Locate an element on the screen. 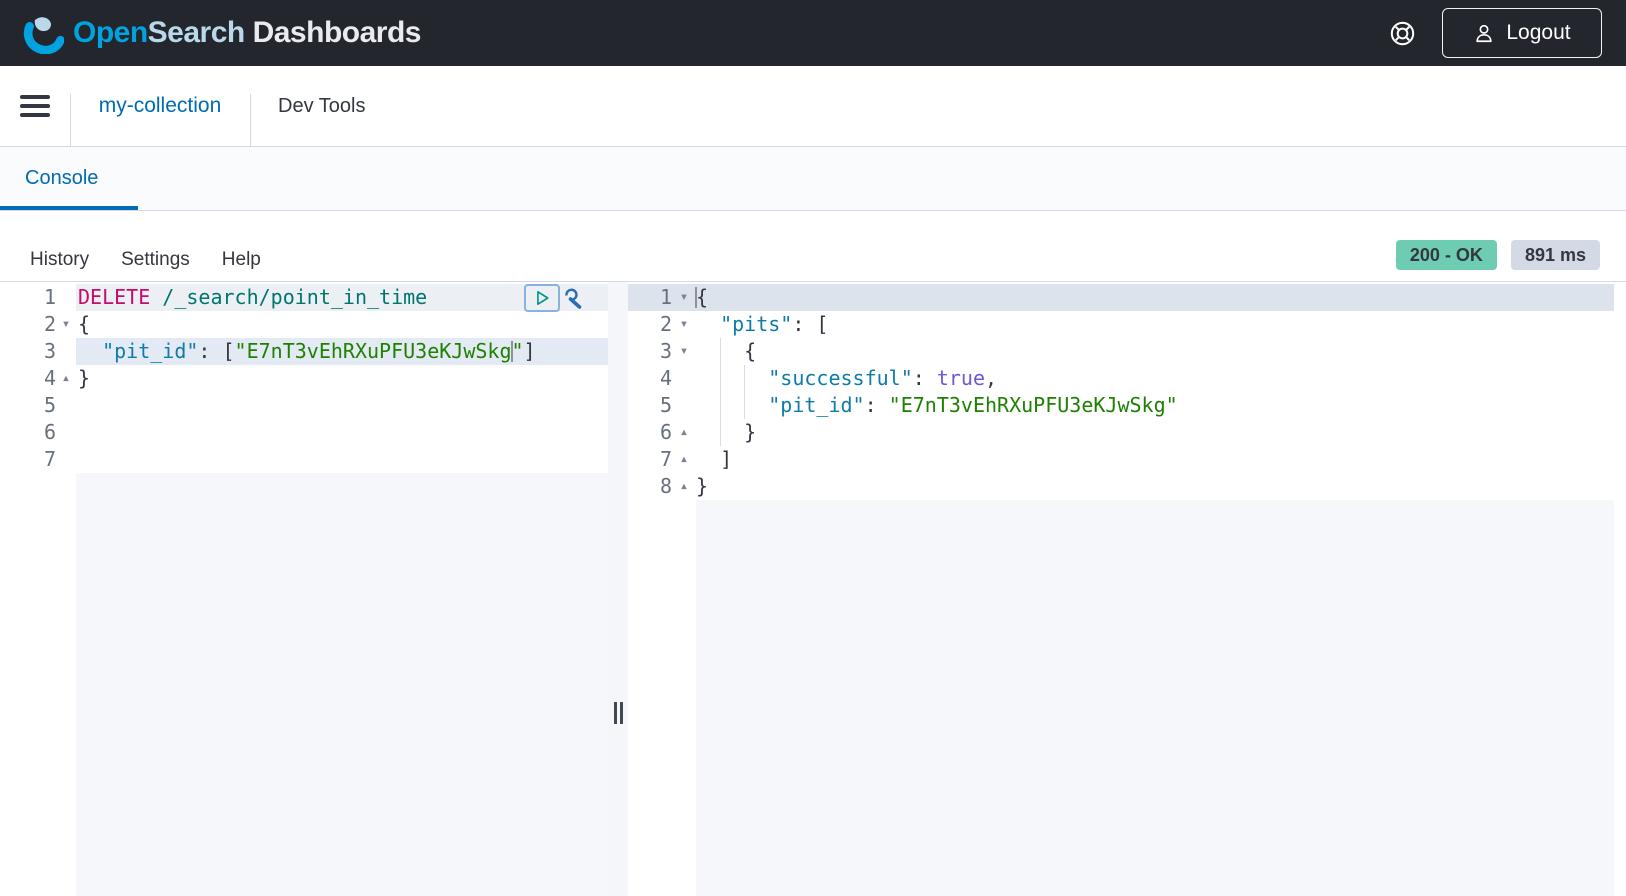  code-line: 1 DELETE /_search/point_in_time is located at coordinates (304, 297).